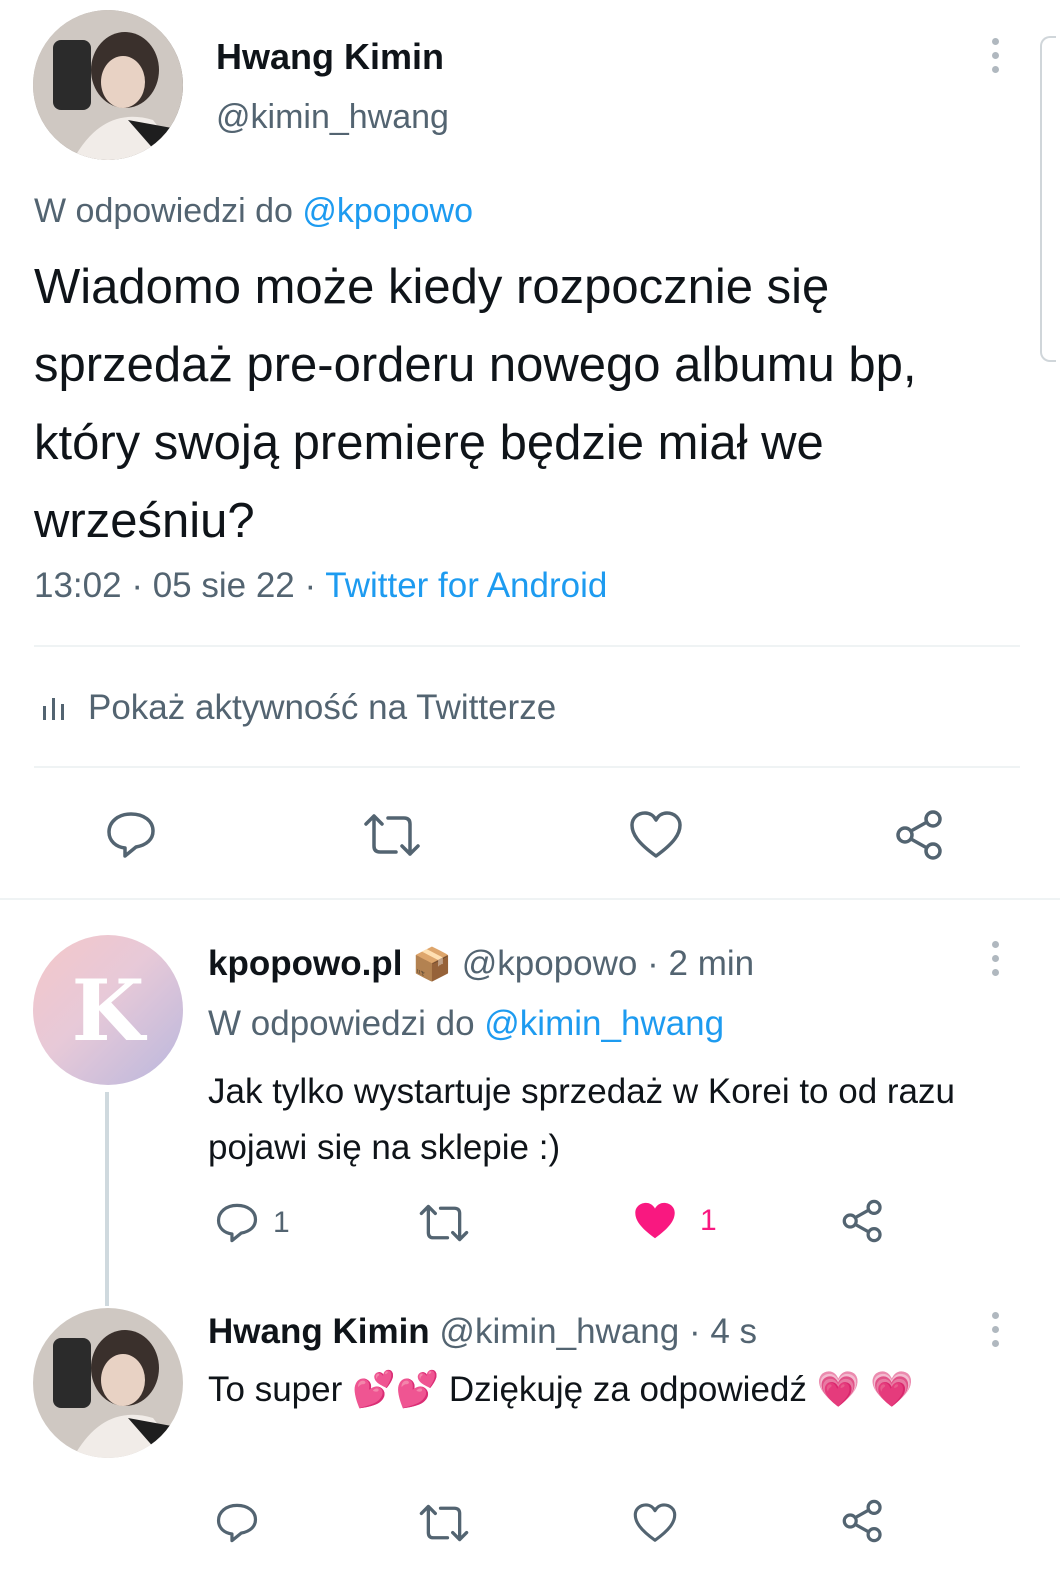  Describe the element at coordinates (655, 1221) in the screenshot. I see `like-icon-filled` at that location.